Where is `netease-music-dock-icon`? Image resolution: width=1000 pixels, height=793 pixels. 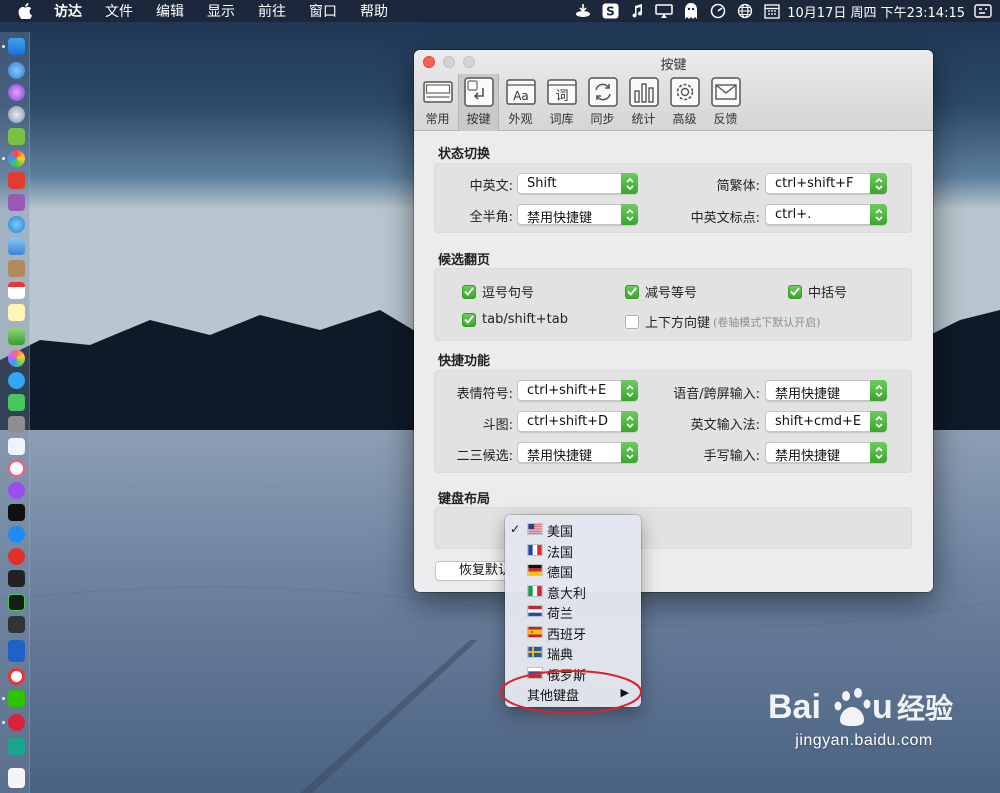 netease-music-dock-icon is located at coordinates (16, 722).